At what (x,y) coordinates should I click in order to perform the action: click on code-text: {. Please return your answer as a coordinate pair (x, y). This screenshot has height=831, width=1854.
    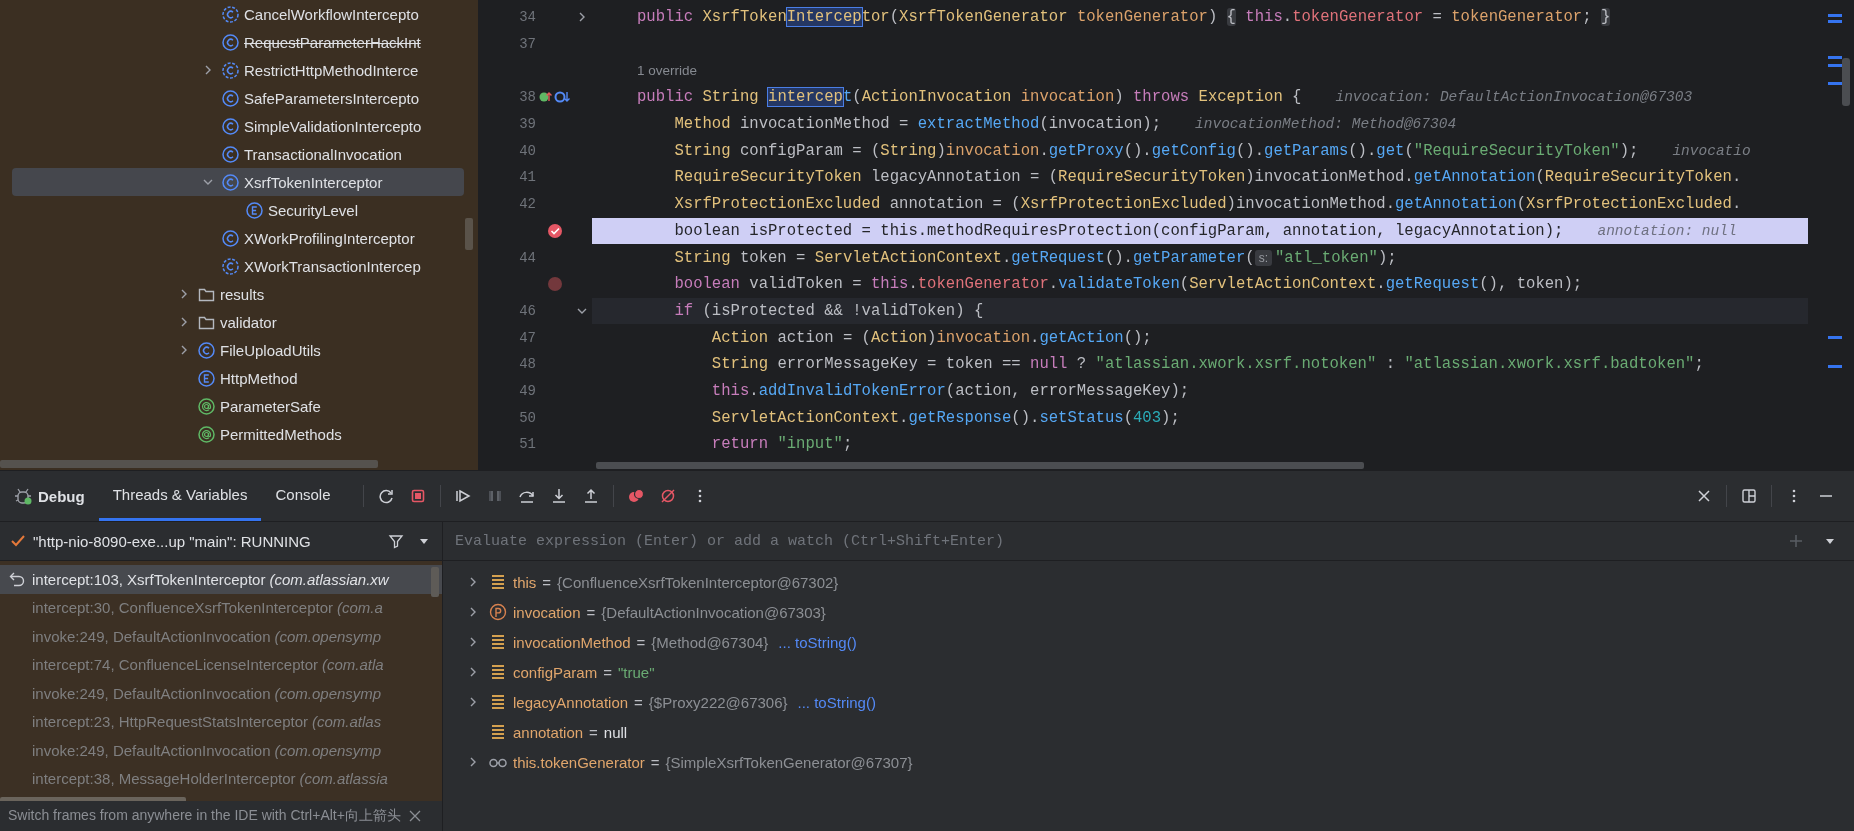
    Looking at the image, I should click on (1297, 97).